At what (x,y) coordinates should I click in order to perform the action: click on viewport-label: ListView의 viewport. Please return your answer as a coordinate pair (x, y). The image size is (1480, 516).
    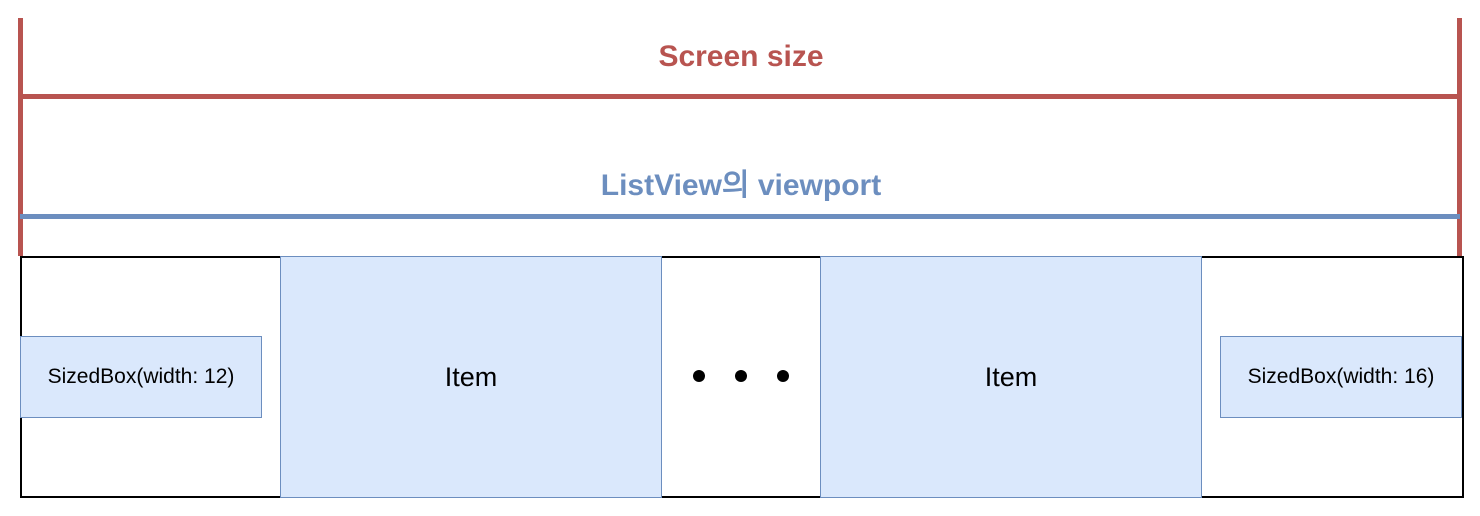
    Looking at the image, I should click on (741, 185).